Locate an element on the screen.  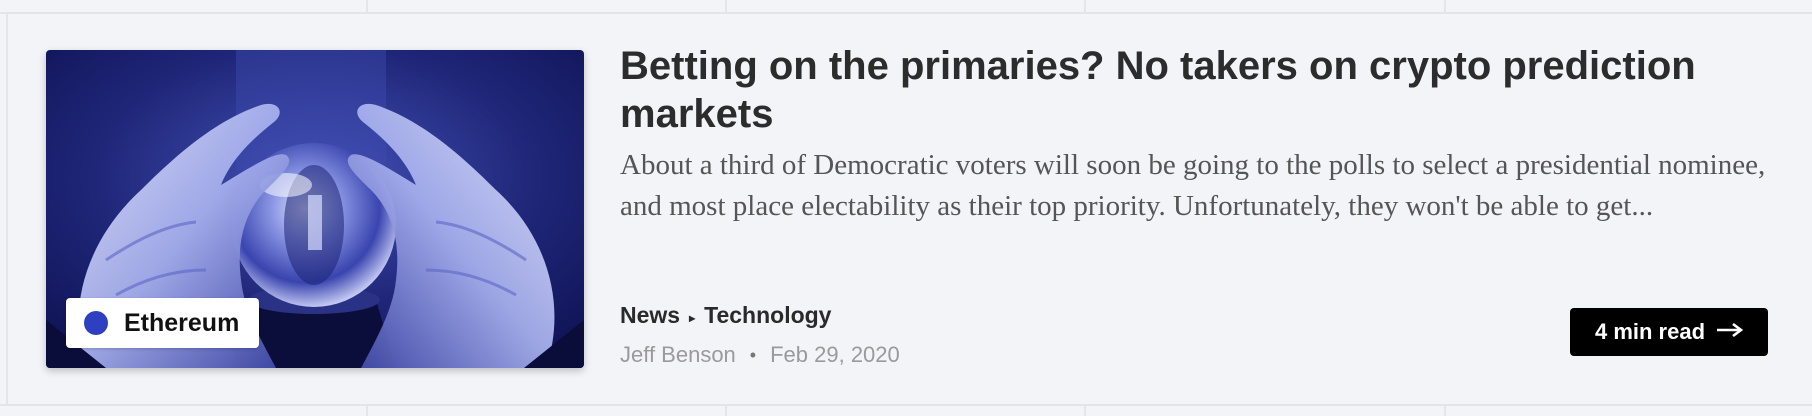
read-time-label: 4 min read is located at coordinates (1650, 331).